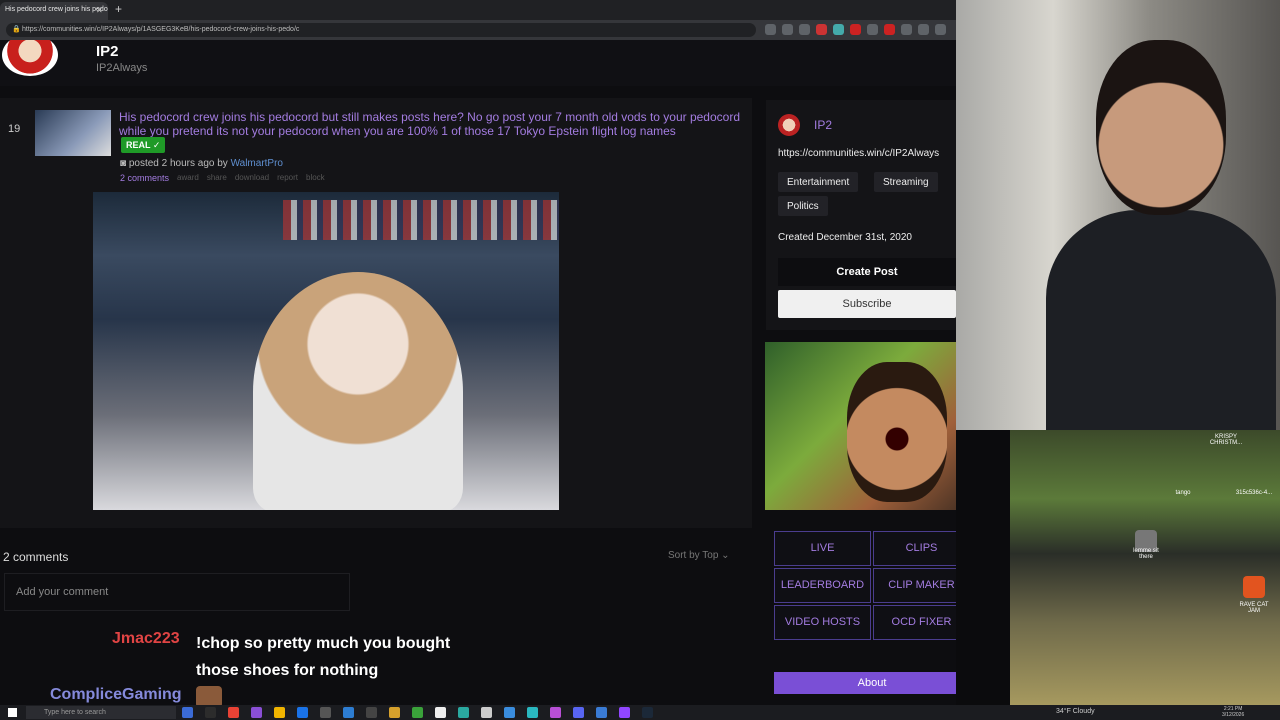  What do you see at coordinates (1254, 608) in the screenshot?
I see `desktop-icon-label: RAVE CAT JAM` at bounding box center [1254, 608].